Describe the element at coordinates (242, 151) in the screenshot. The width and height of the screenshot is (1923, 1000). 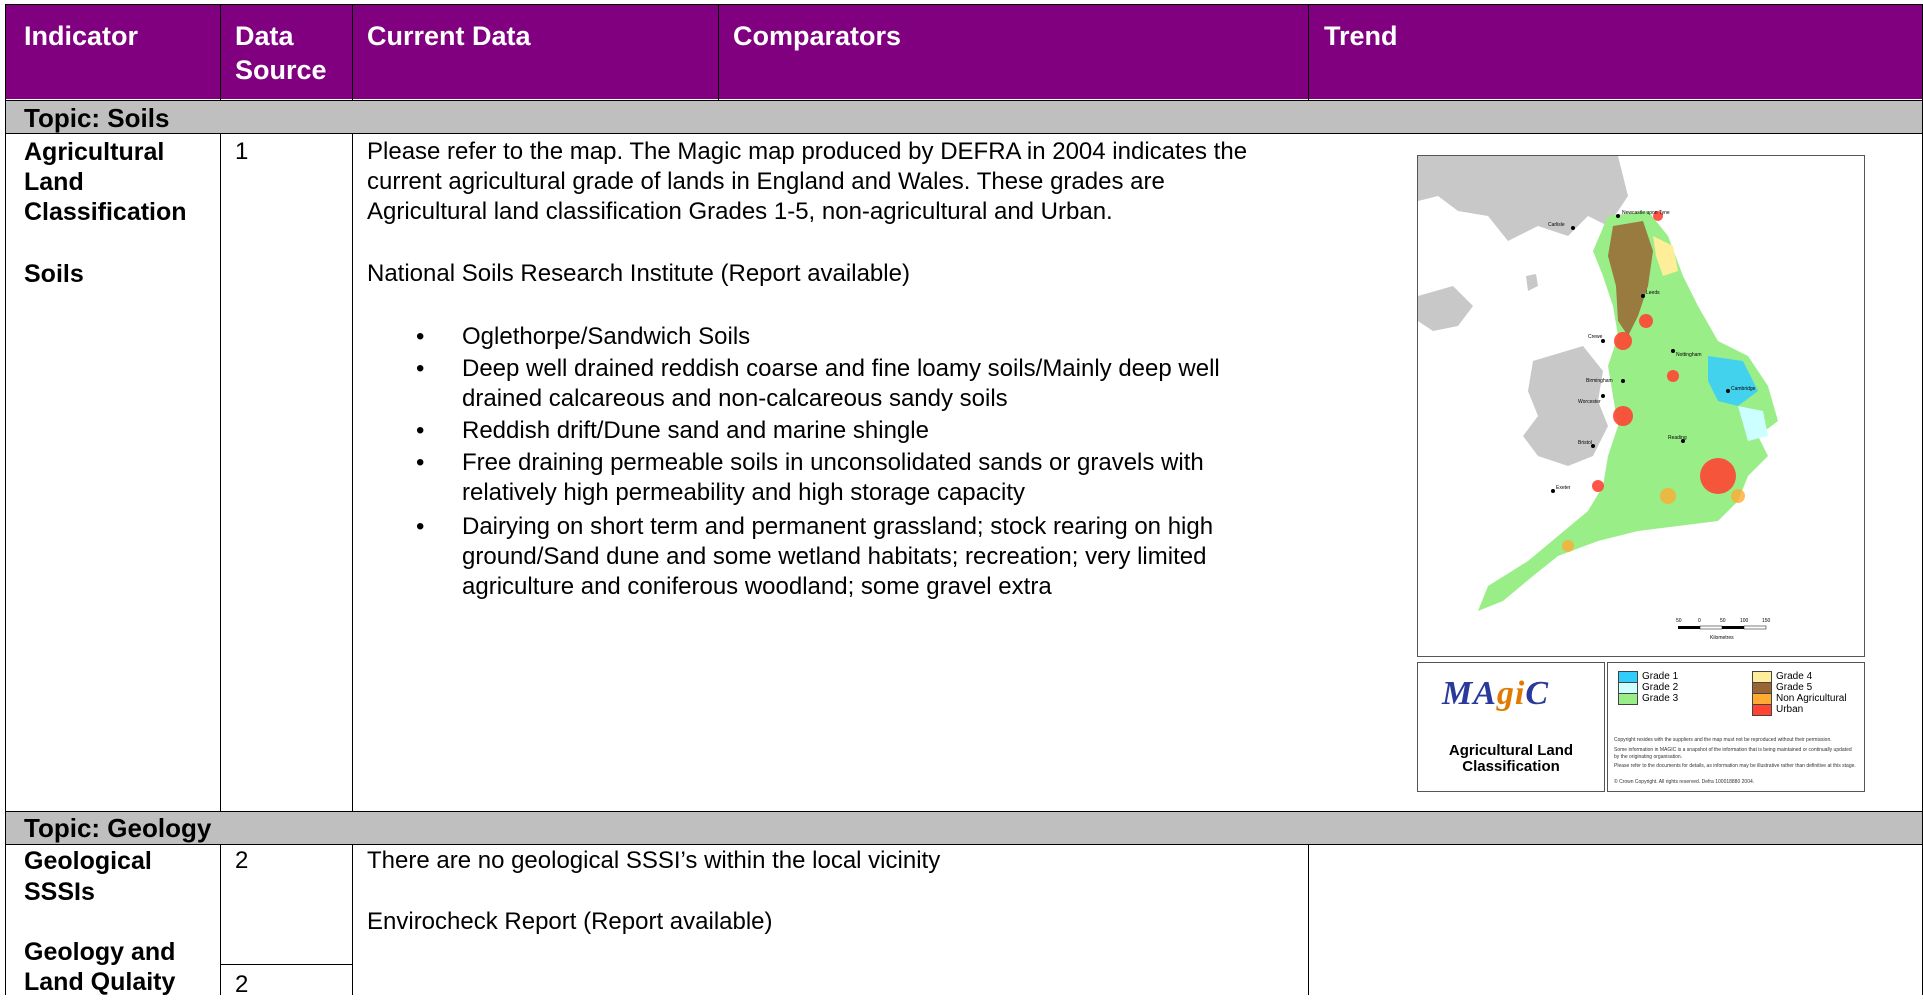
I see `soils-source: 1` at that location.